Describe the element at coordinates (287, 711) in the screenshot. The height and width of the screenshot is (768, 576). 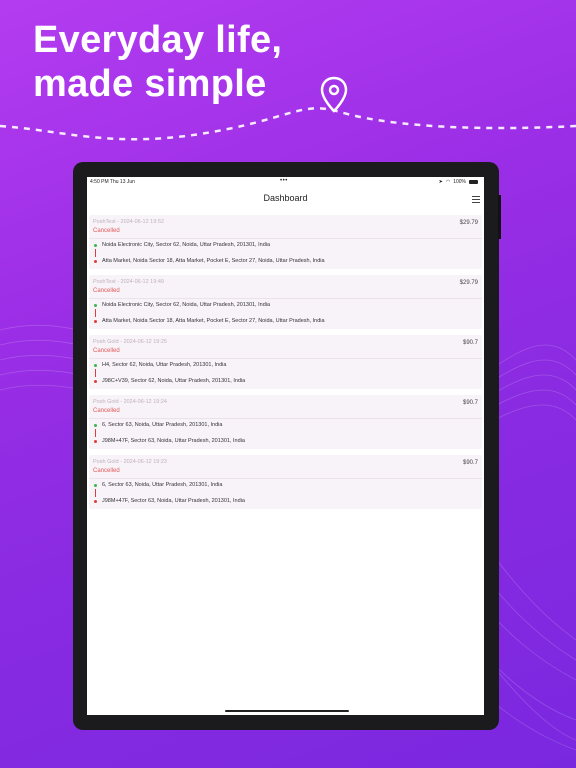
I see `home-indicator` at that location.